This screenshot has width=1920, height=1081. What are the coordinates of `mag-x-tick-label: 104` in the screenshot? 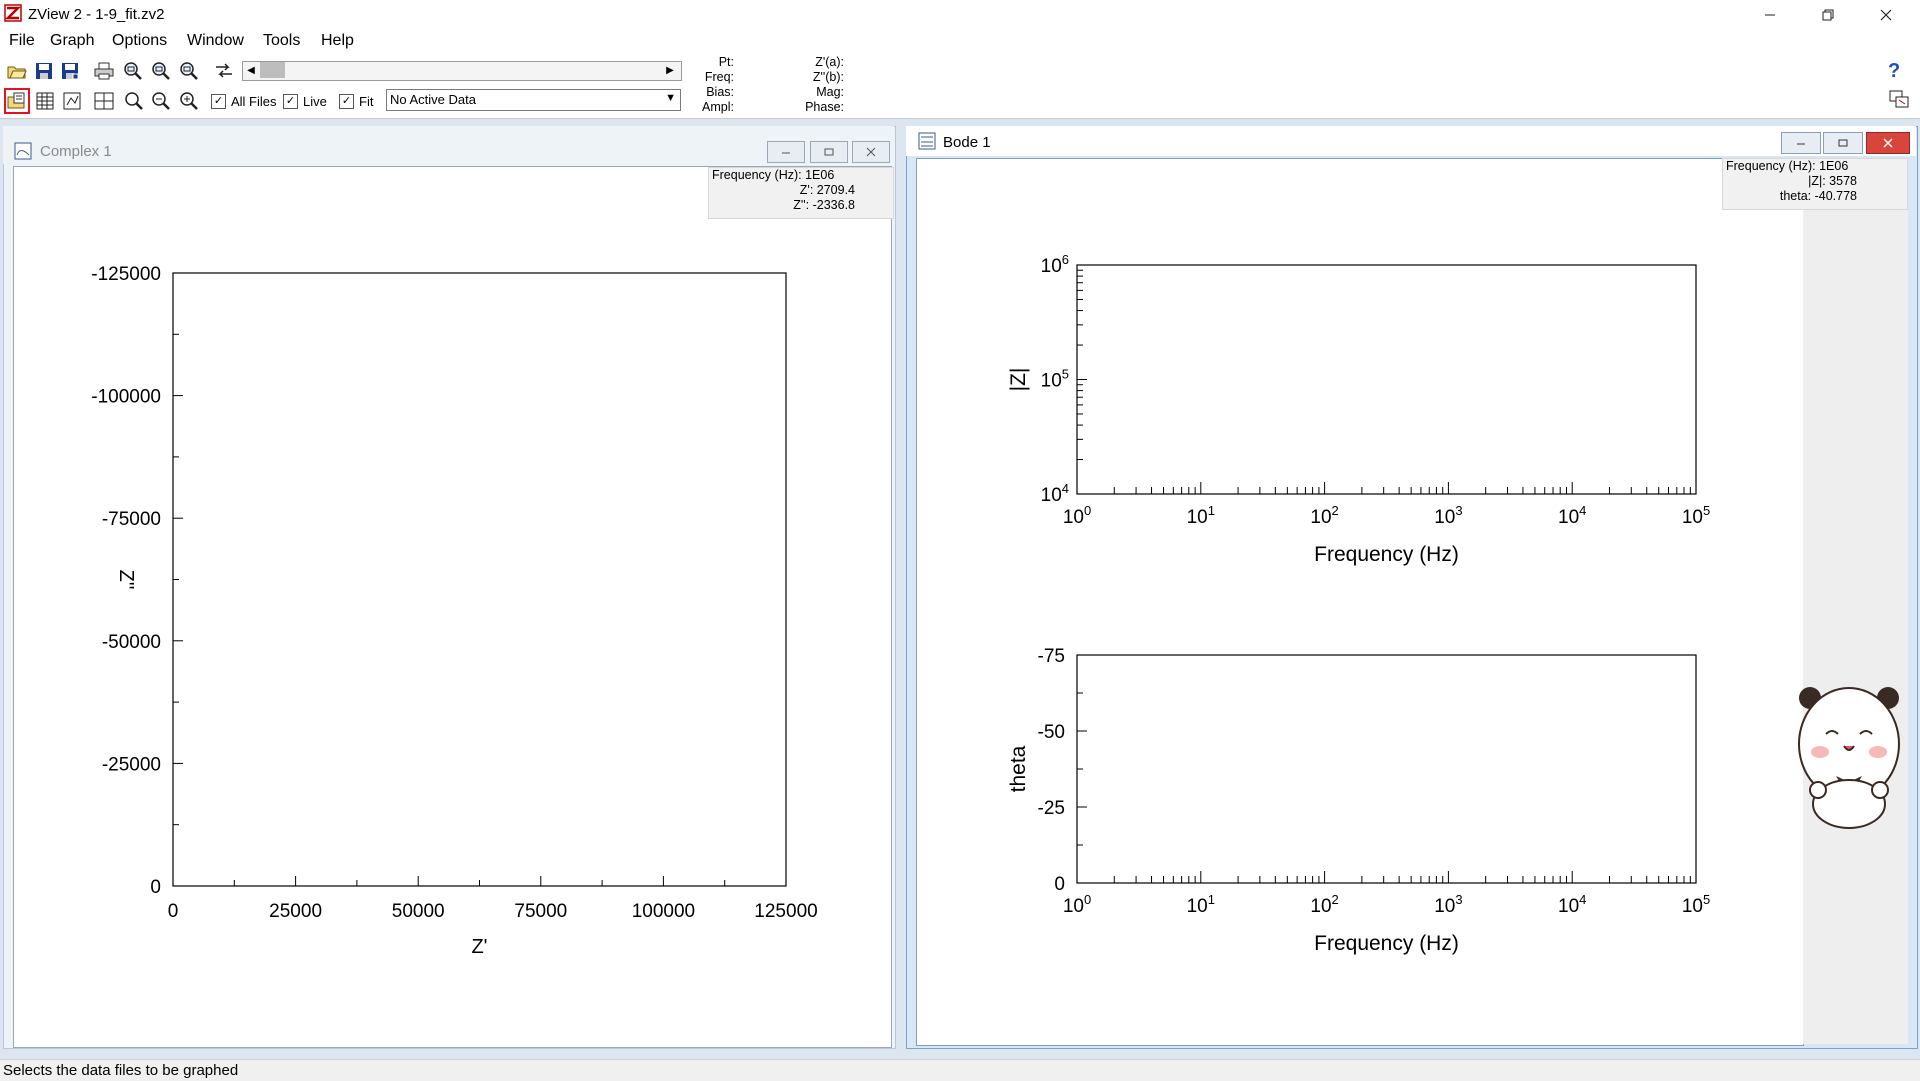 It's located at (1572, 515).